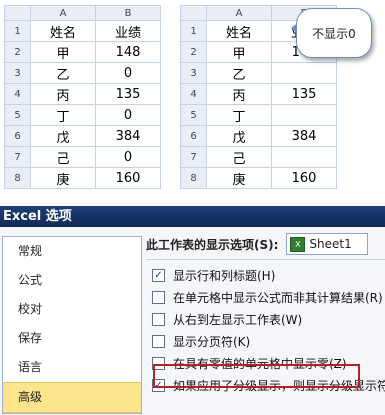 The width and height of the screenshot is (385, 415). I want to click on option-right-to-left: 从右到左显示工作表(W), so click(265, 319).